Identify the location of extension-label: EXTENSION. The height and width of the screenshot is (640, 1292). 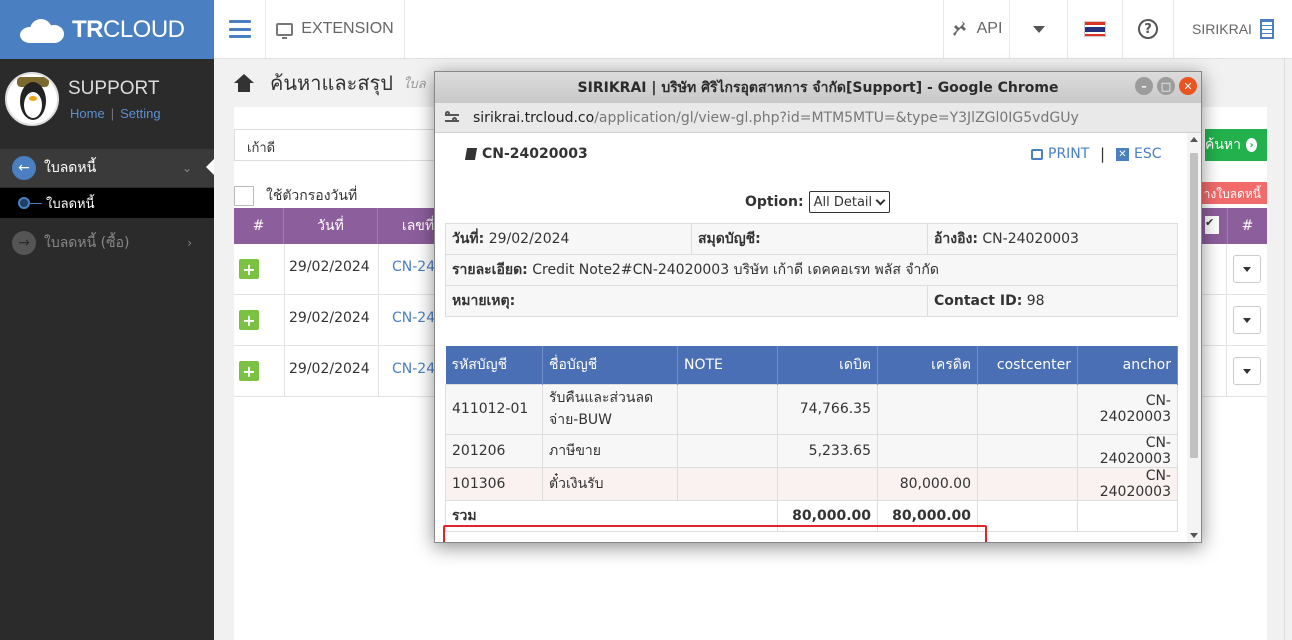
(347, 28).